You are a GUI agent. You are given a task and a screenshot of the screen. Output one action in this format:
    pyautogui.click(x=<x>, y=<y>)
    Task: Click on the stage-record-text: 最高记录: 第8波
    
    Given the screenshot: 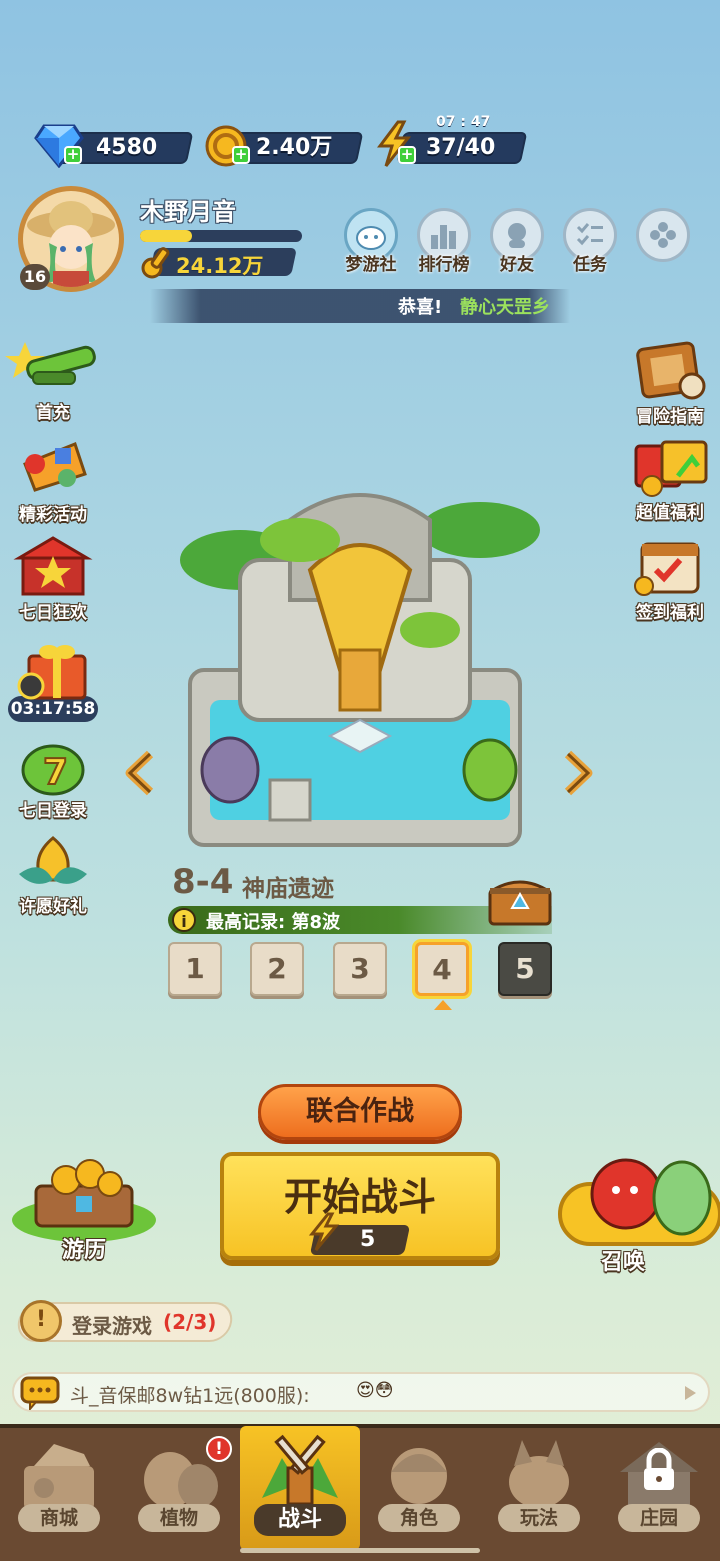 What is the action you would take?
    pyautogui.click(x=273, y=922)
    